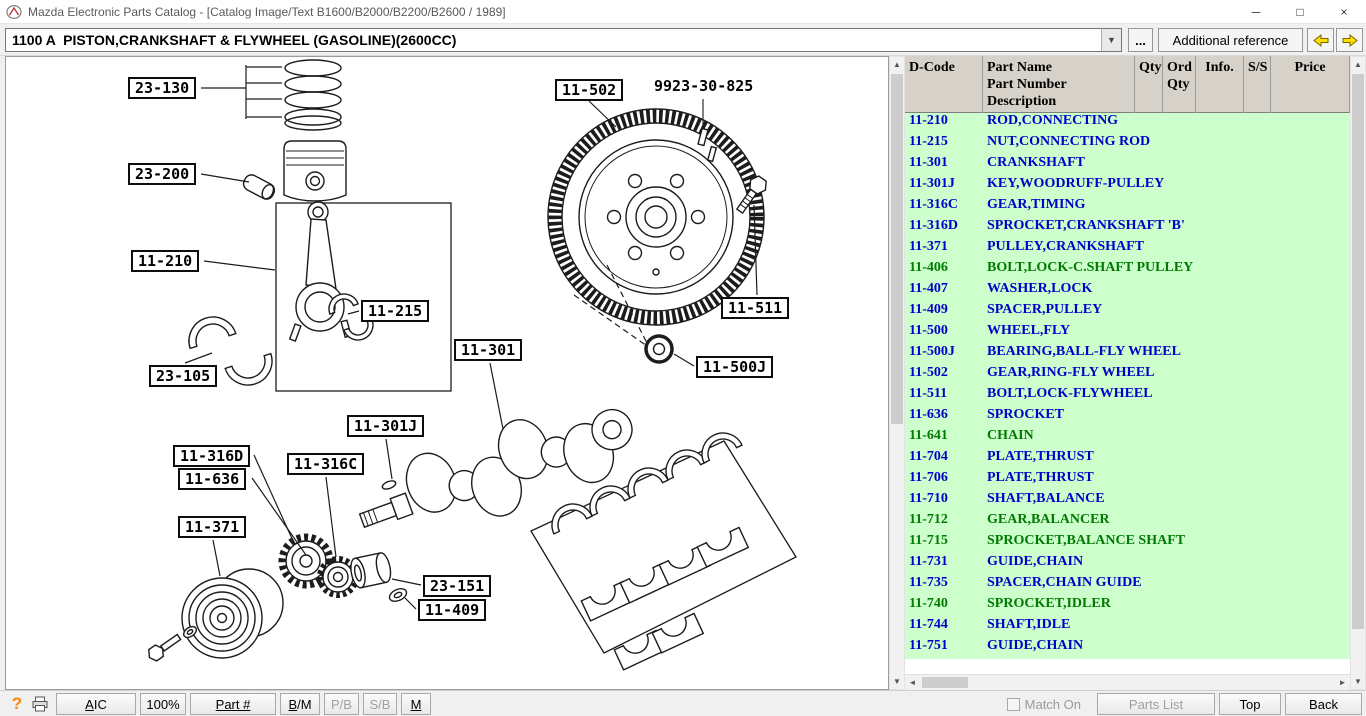 The height and width of the screenshot is (716, 1366). Describe the element at coordinates (1127, 291) in the screenshot. I see `parts-table-row: 11-407 WASHER,LOCK` at that location.